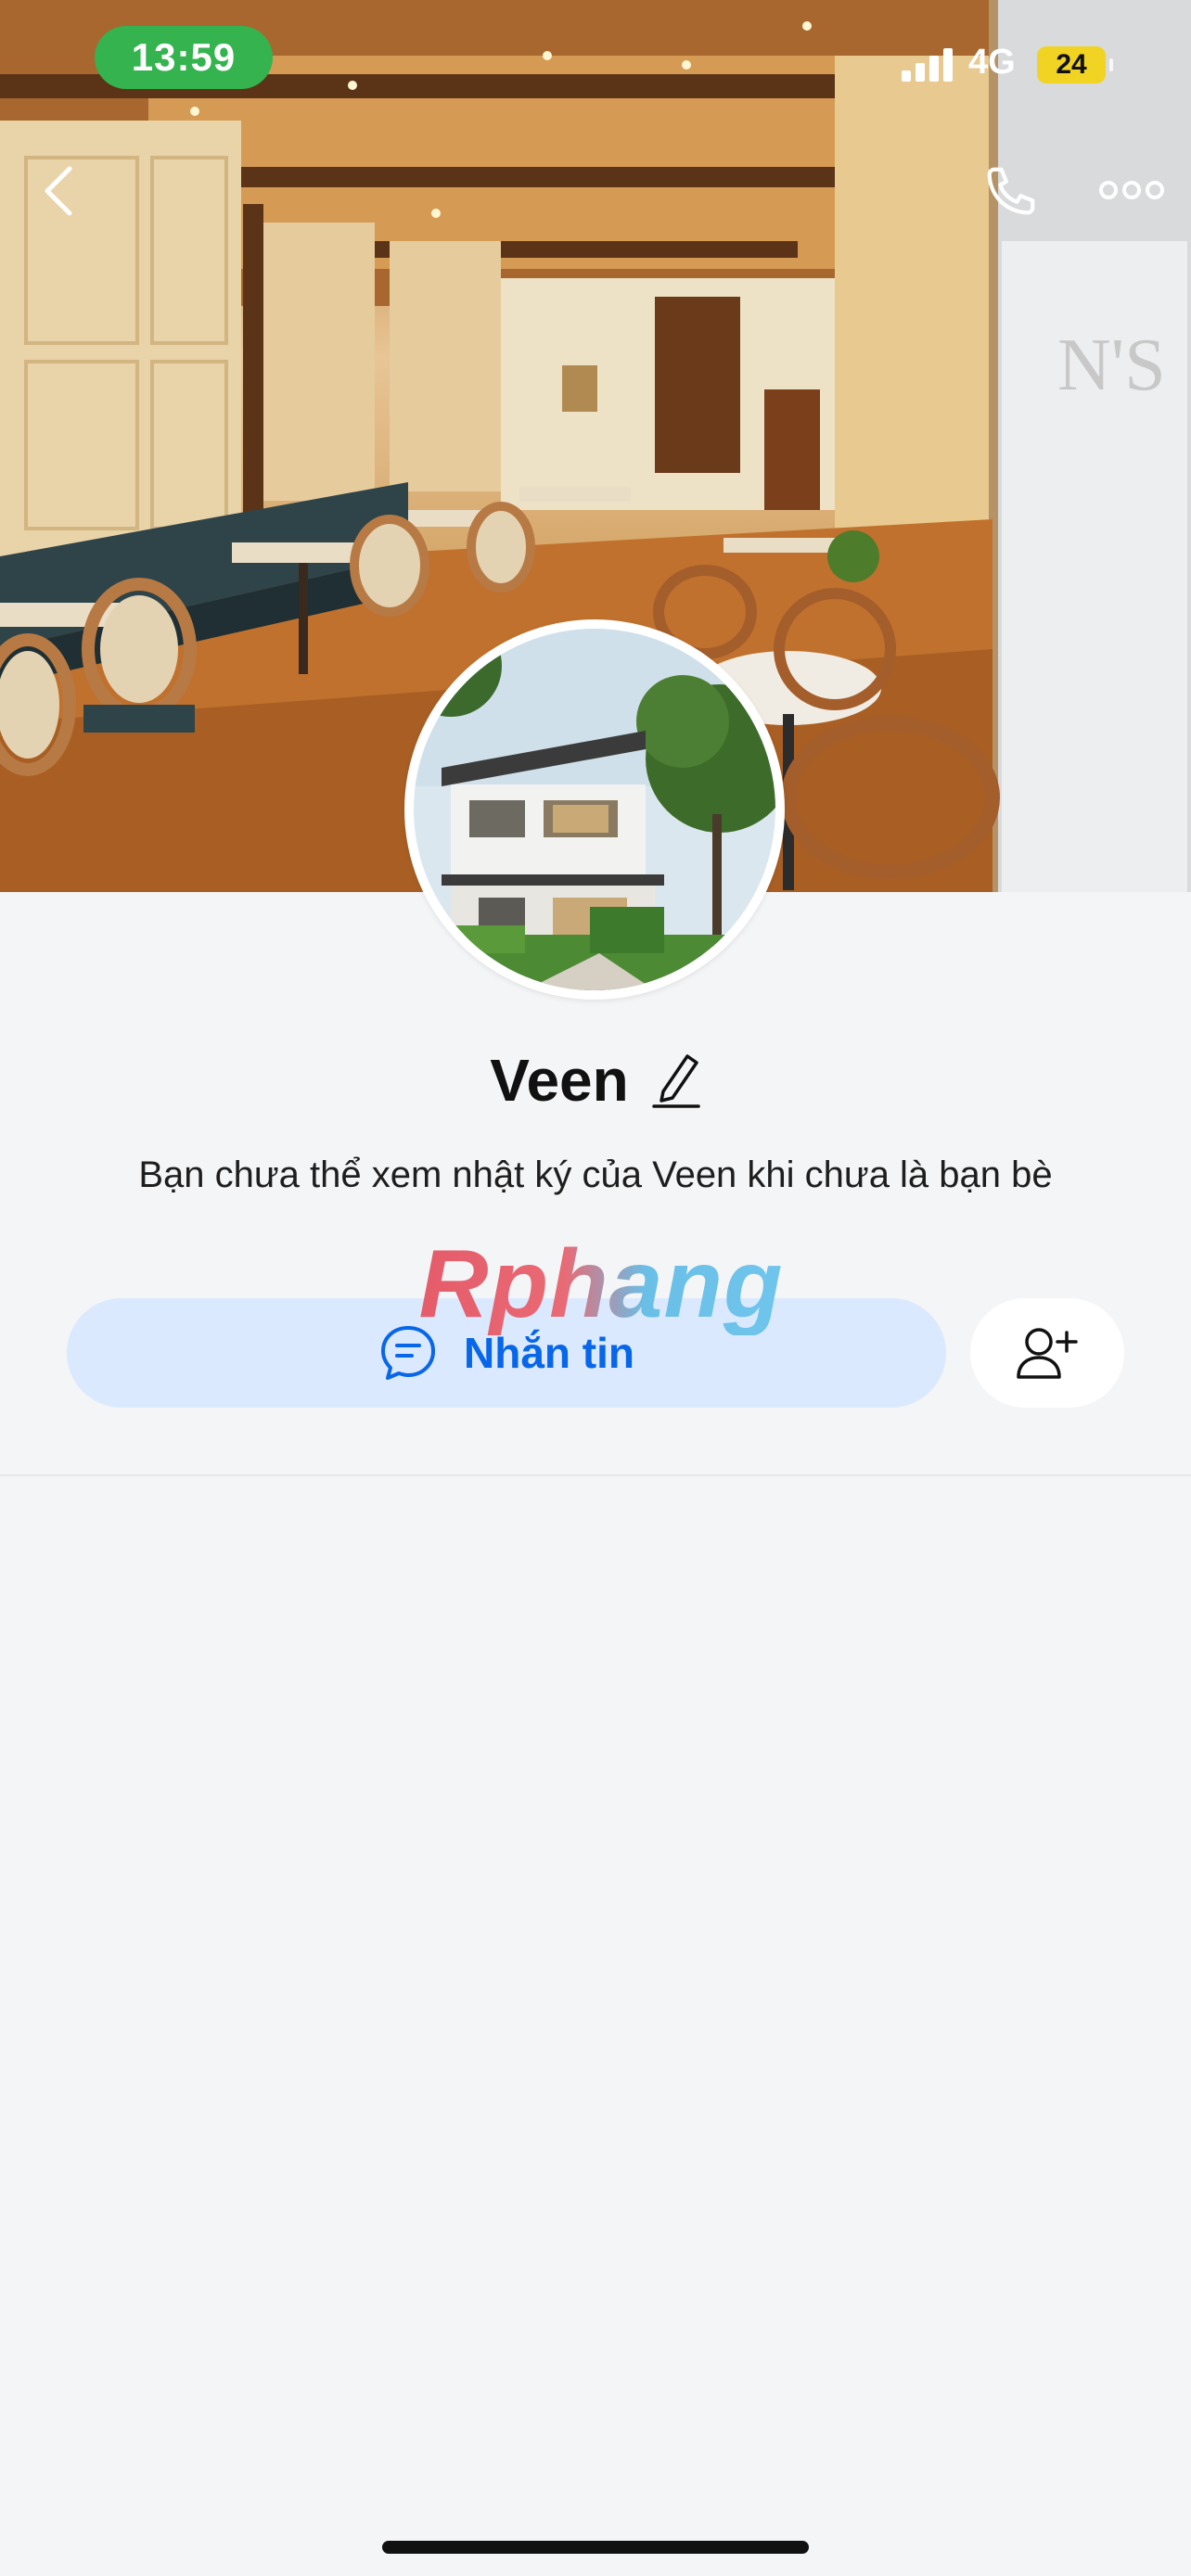 This screenshot has width=1191, height=2576. I want to click on status-time: 13:59, so click(184, 57).